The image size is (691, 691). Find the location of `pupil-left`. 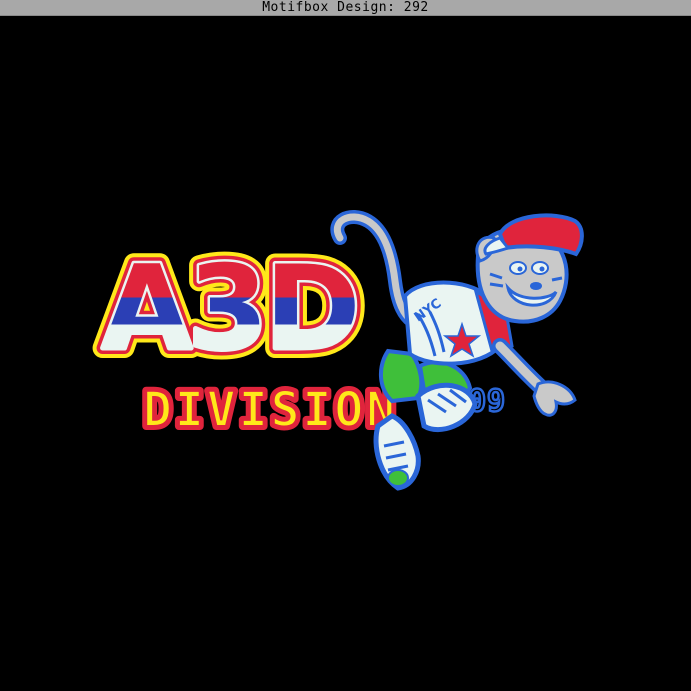

pupil-left is located at coordinates (520, 269).